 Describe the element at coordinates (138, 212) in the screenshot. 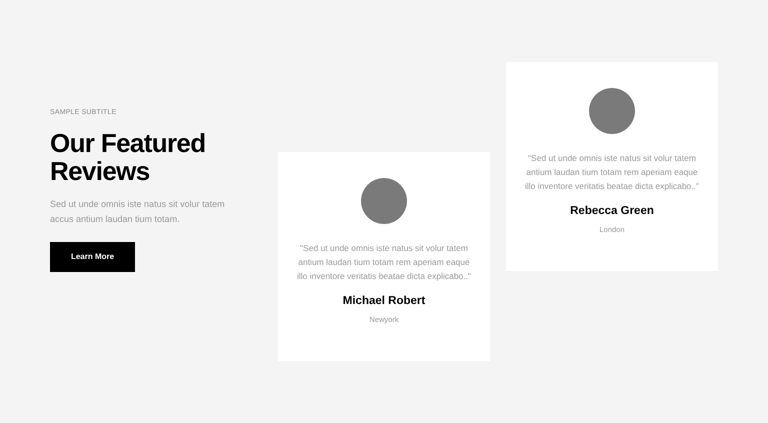

I see `section-description: Sed ut unde omnis iste natus sit volur tatem accus antium laudan tium totam.` at that location.